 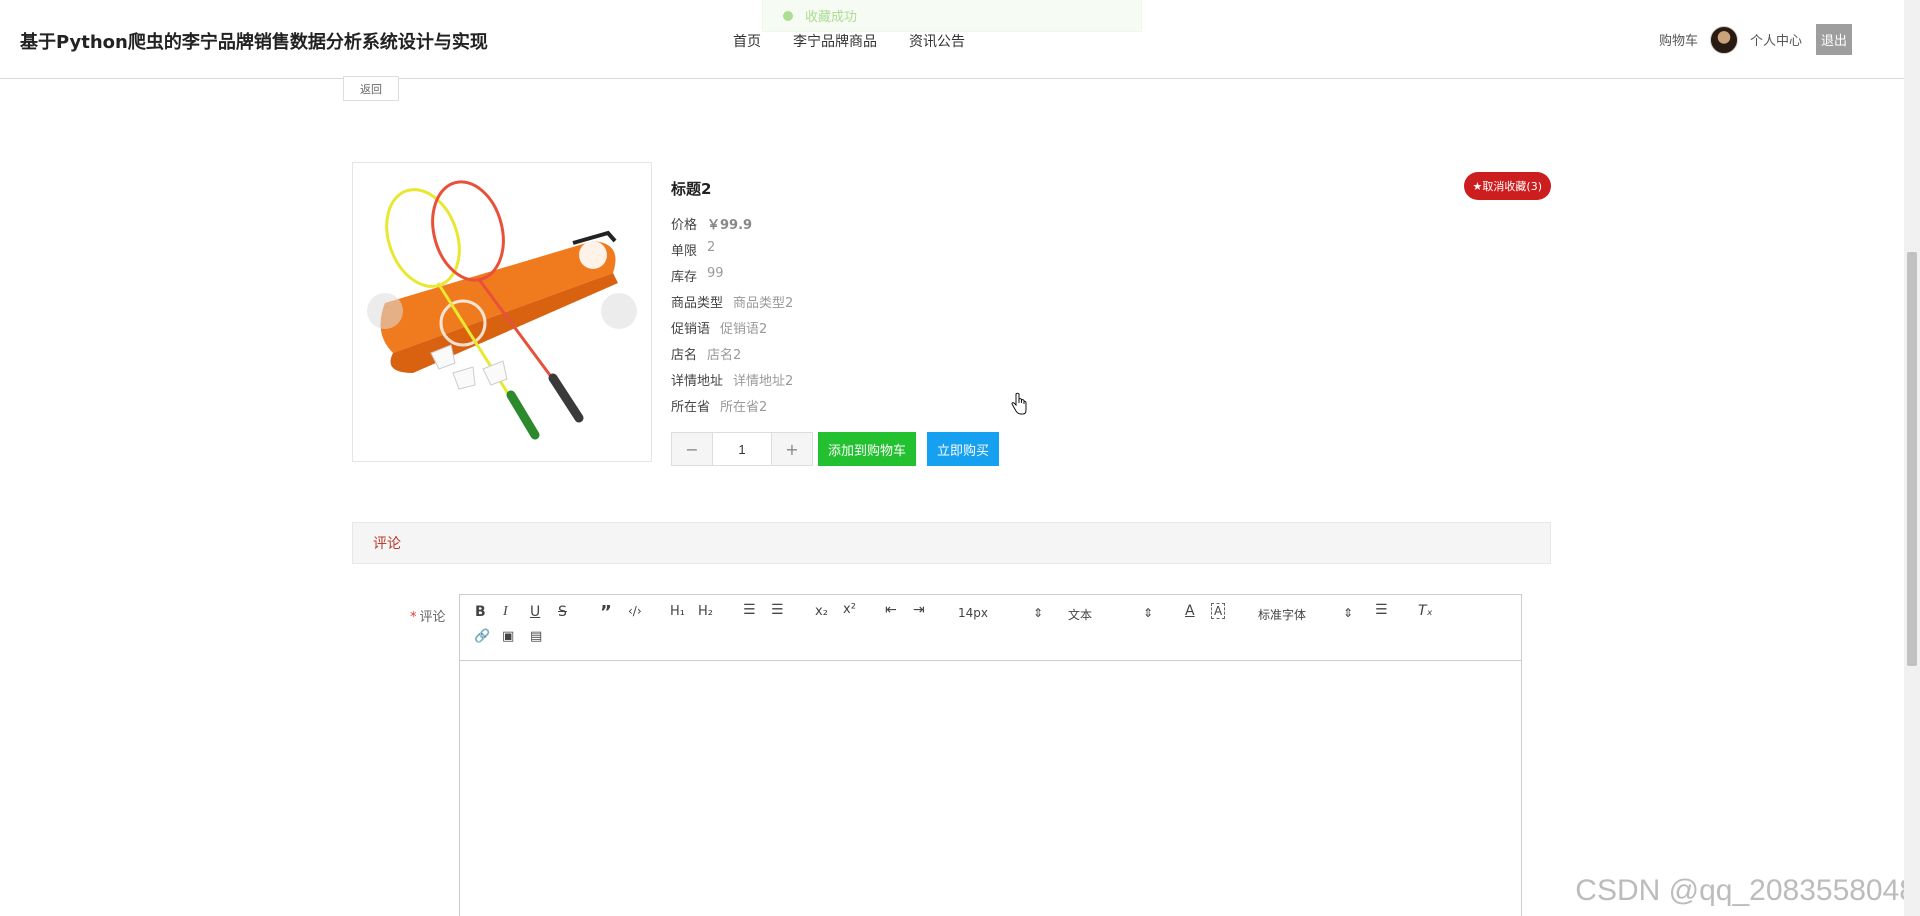 What do you see at coordinates (1678, 39) in the screenshot?
I see `cart-link: 购物车` at bounding box center [1678, 39].